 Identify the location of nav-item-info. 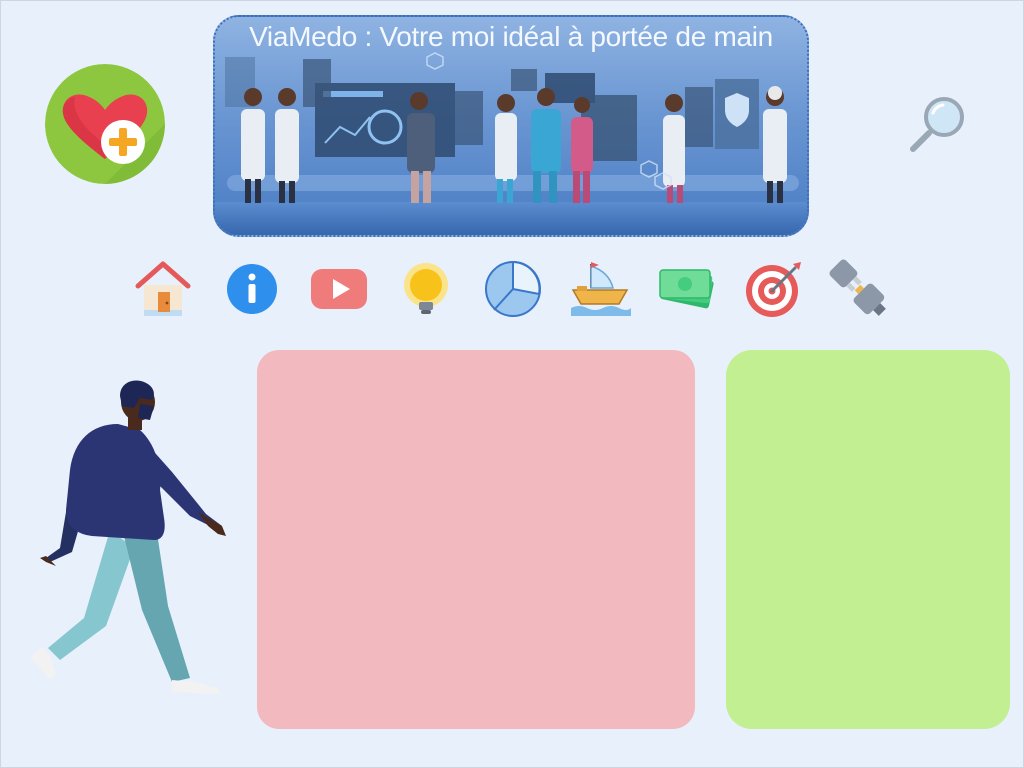
(252, 289).